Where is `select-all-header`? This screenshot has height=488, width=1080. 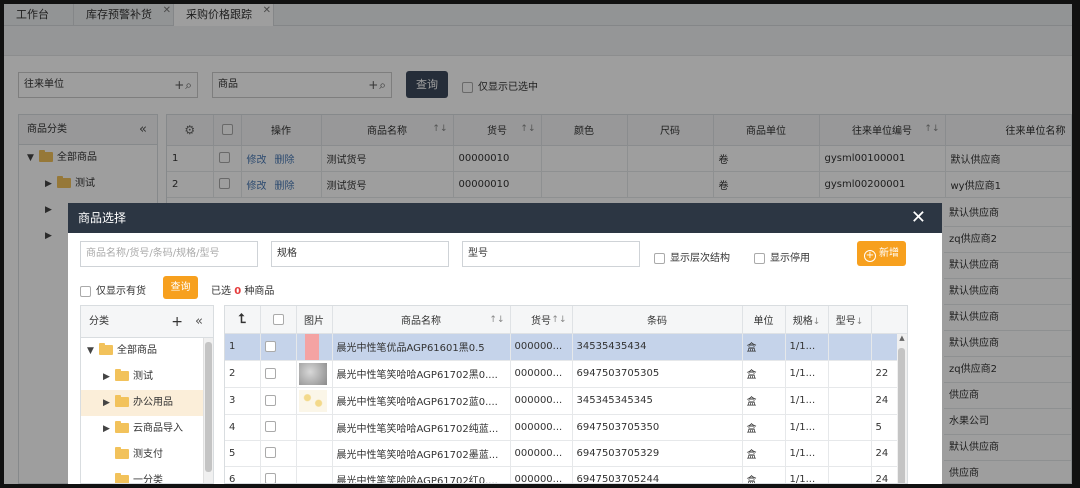 select-all-header is located at coordinates (278, 320).